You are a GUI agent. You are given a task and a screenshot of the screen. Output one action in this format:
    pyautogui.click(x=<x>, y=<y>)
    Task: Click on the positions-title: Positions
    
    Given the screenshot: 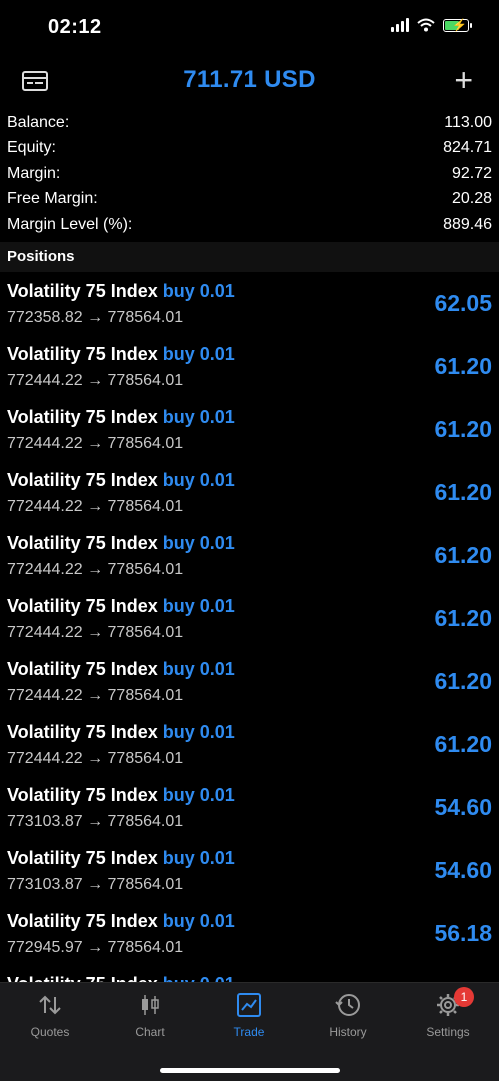 What is the action you would take?
    pyautogui.click(x=41, y=256)
    